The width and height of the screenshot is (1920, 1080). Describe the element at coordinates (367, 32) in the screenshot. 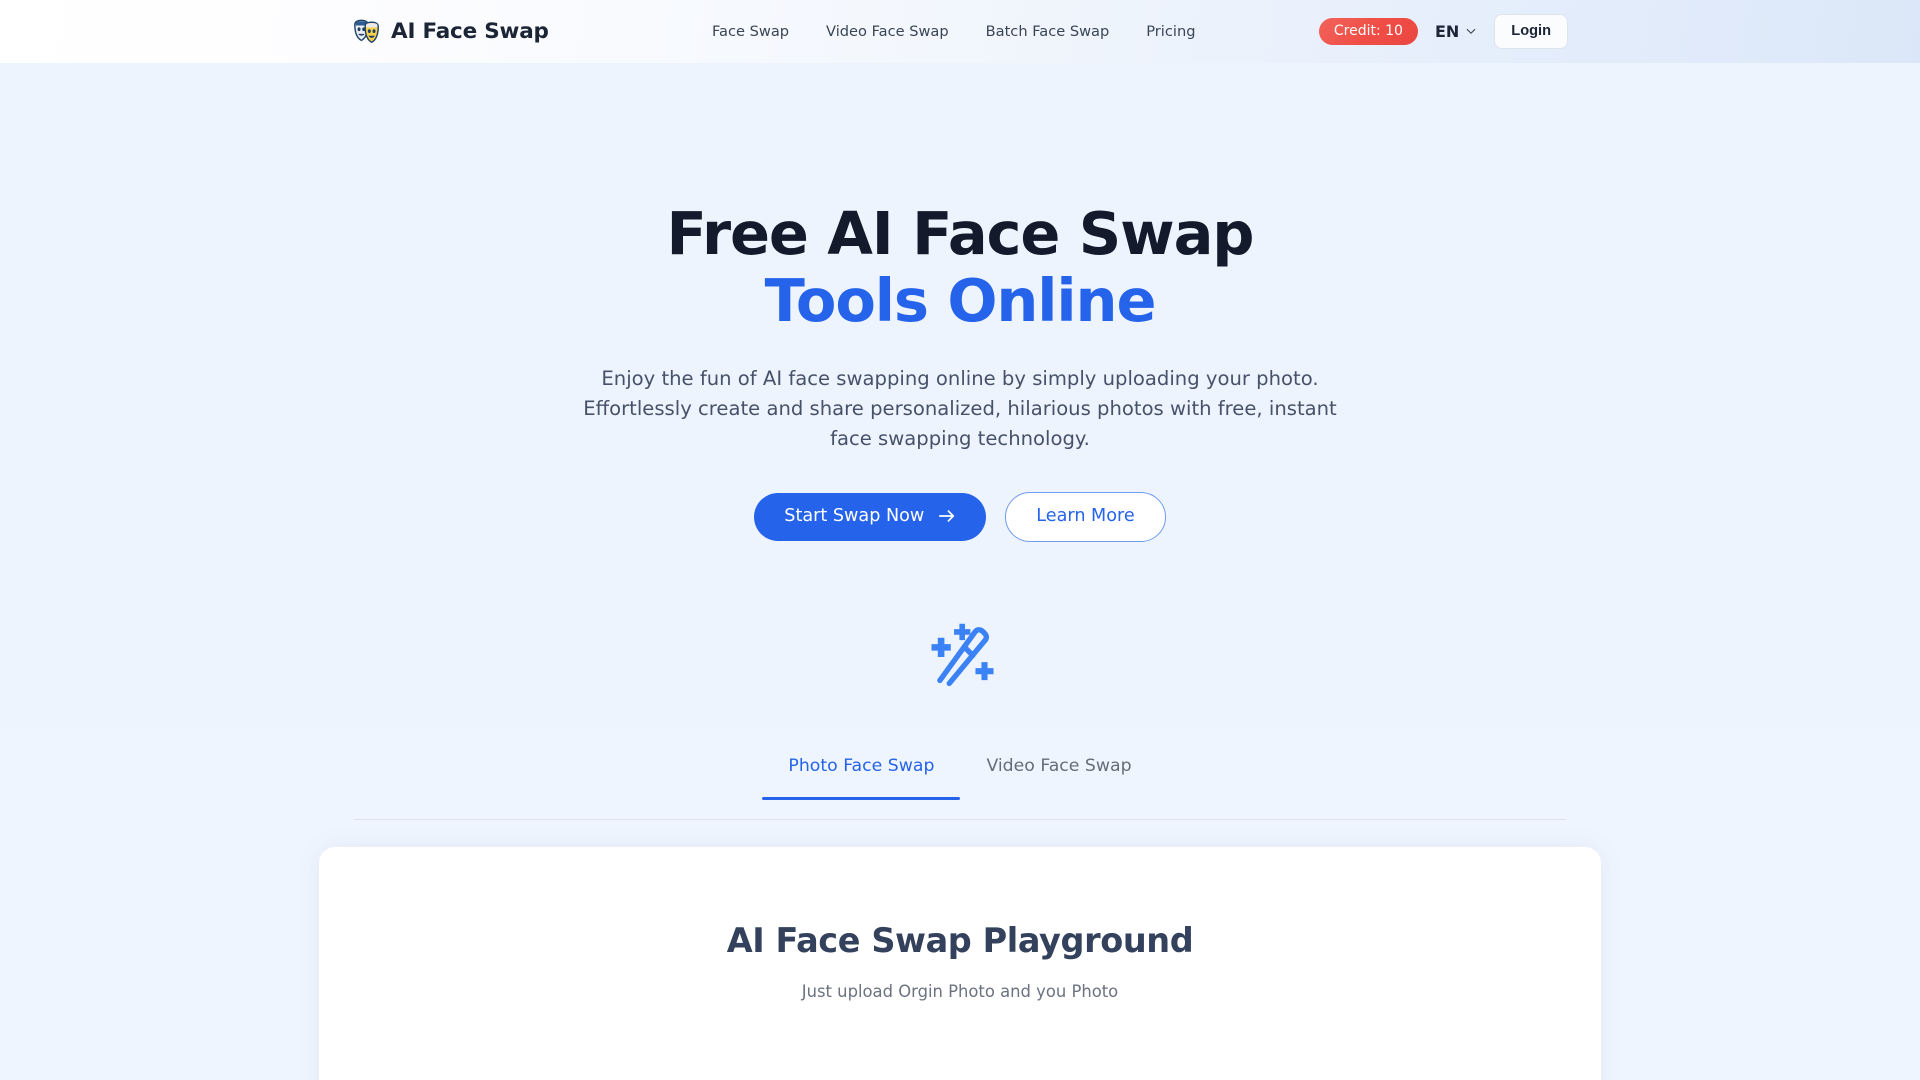

I see `theatre-masks-icon` at that location.